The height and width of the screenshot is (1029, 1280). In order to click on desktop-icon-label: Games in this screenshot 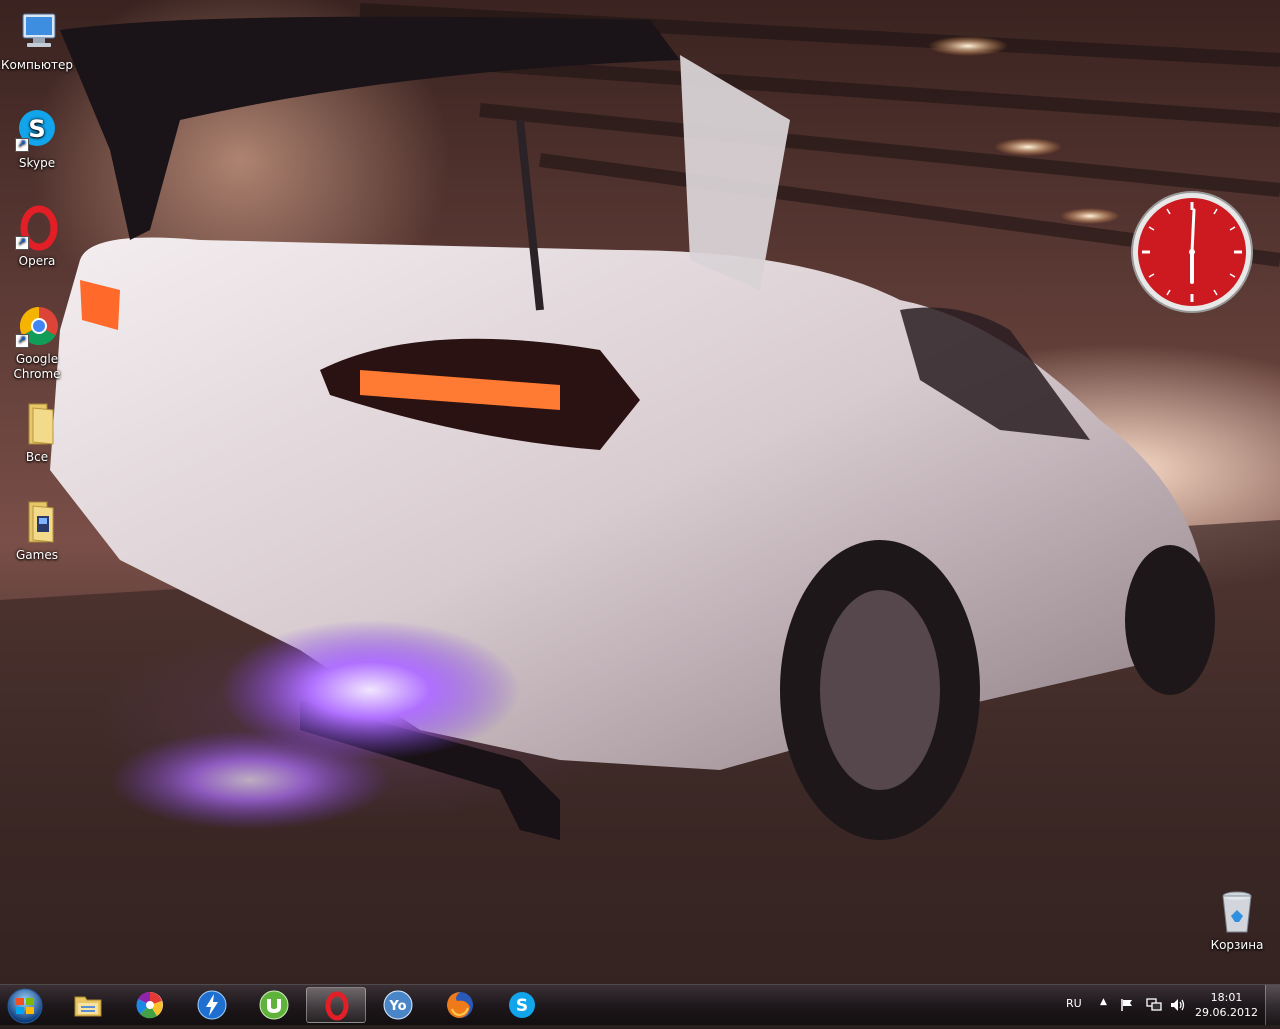, I will do `click(37, 555)`.